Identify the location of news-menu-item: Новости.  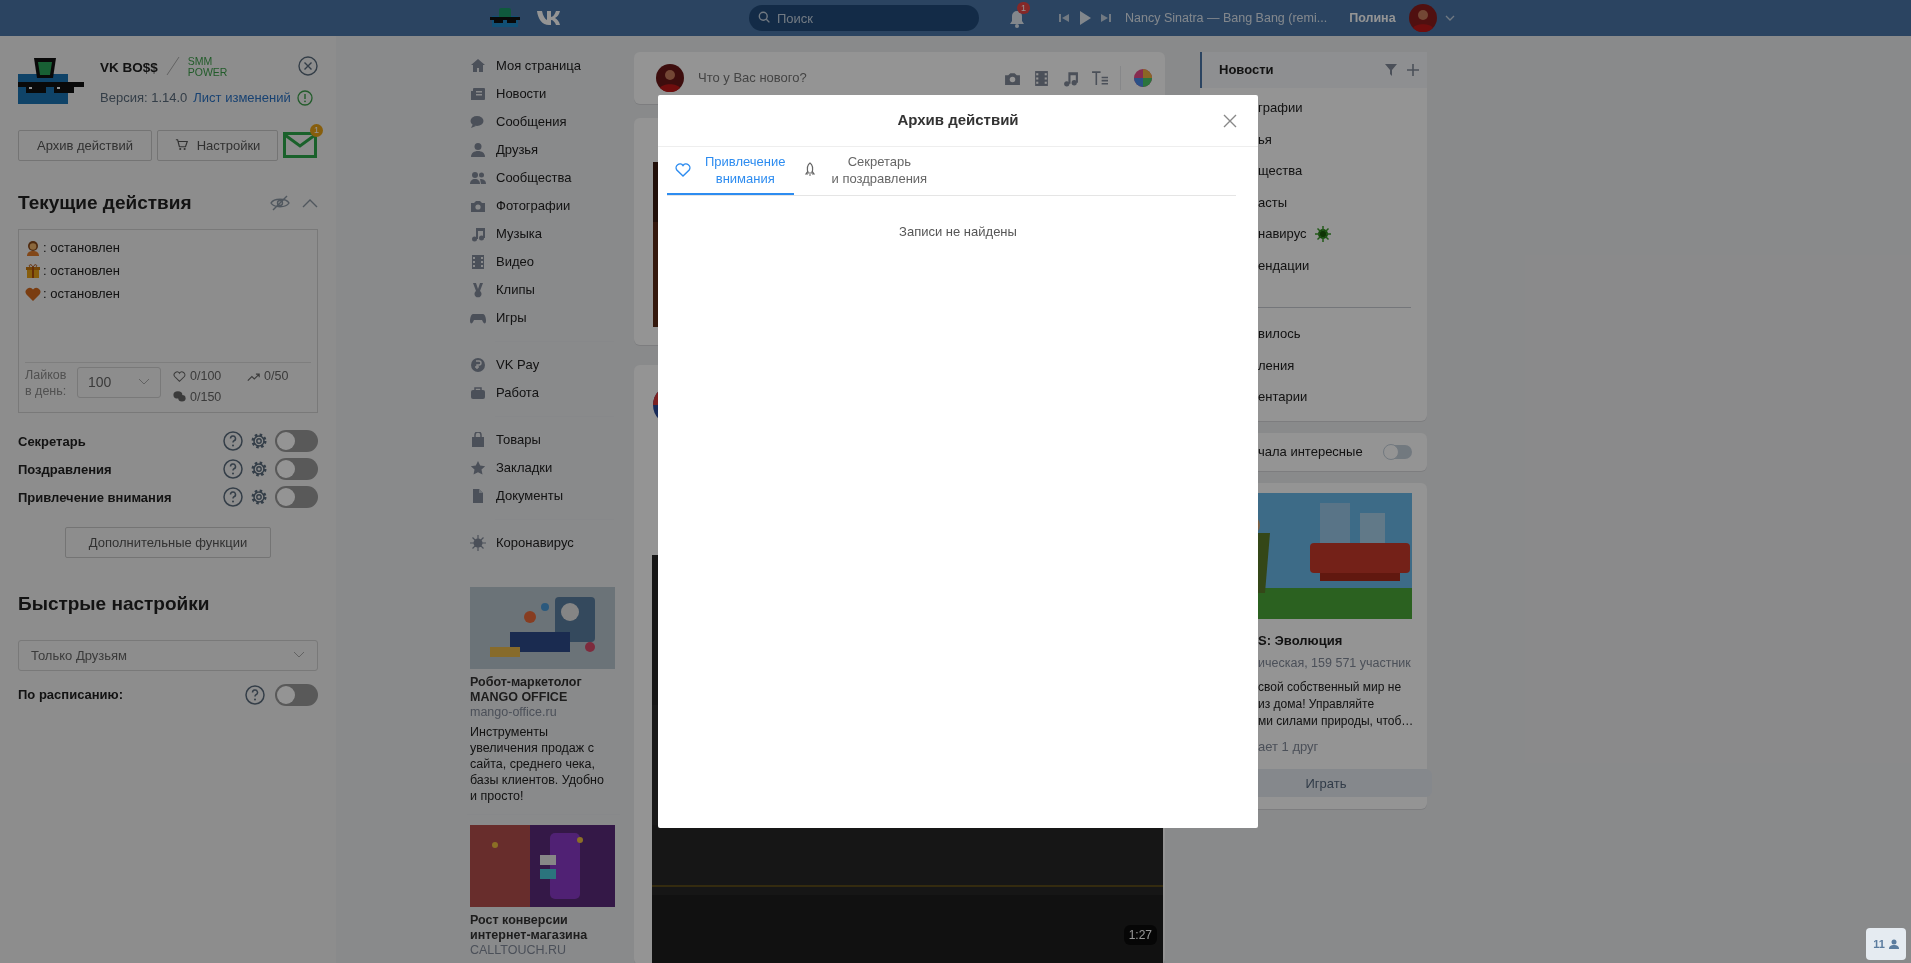
(1313, 70).